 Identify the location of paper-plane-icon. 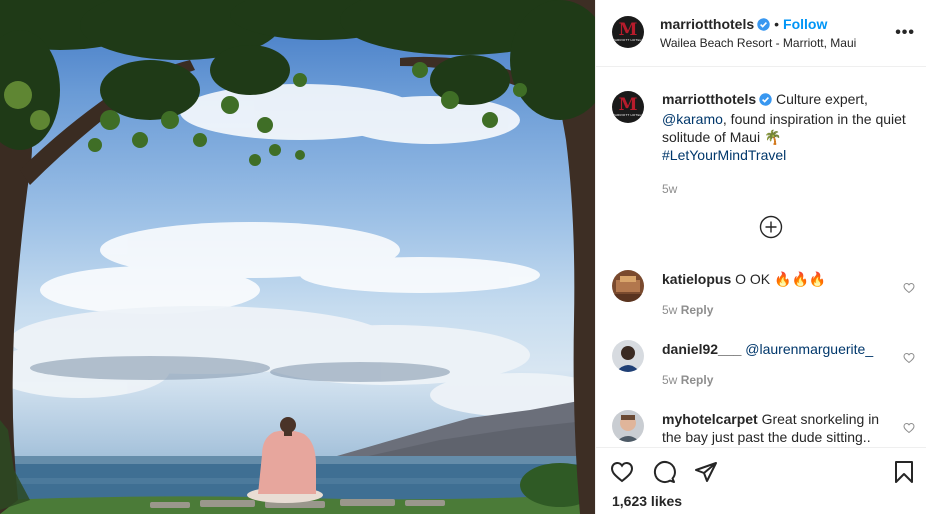
(706, 472).